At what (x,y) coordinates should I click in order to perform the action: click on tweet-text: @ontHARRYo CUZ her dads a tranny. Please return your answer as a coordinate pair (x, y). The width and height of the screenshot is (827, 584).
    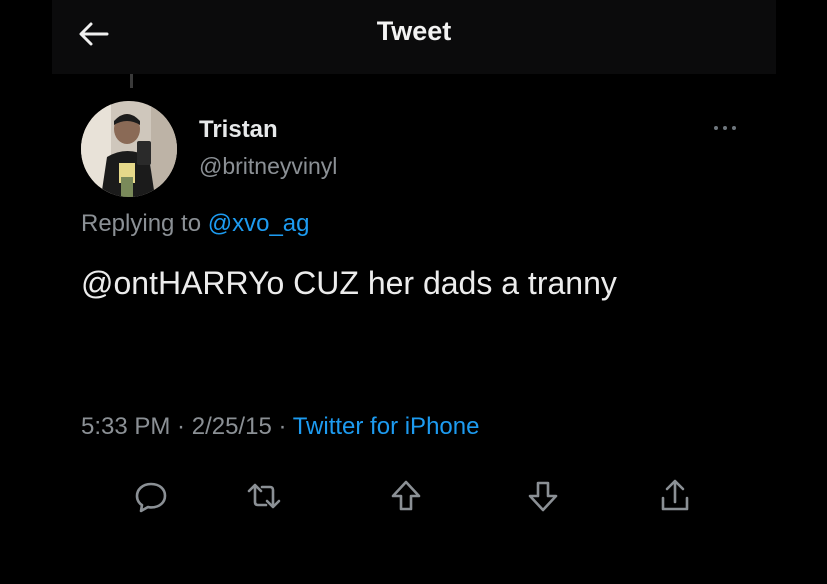
    Looking at the image, I should click on (349, 283).